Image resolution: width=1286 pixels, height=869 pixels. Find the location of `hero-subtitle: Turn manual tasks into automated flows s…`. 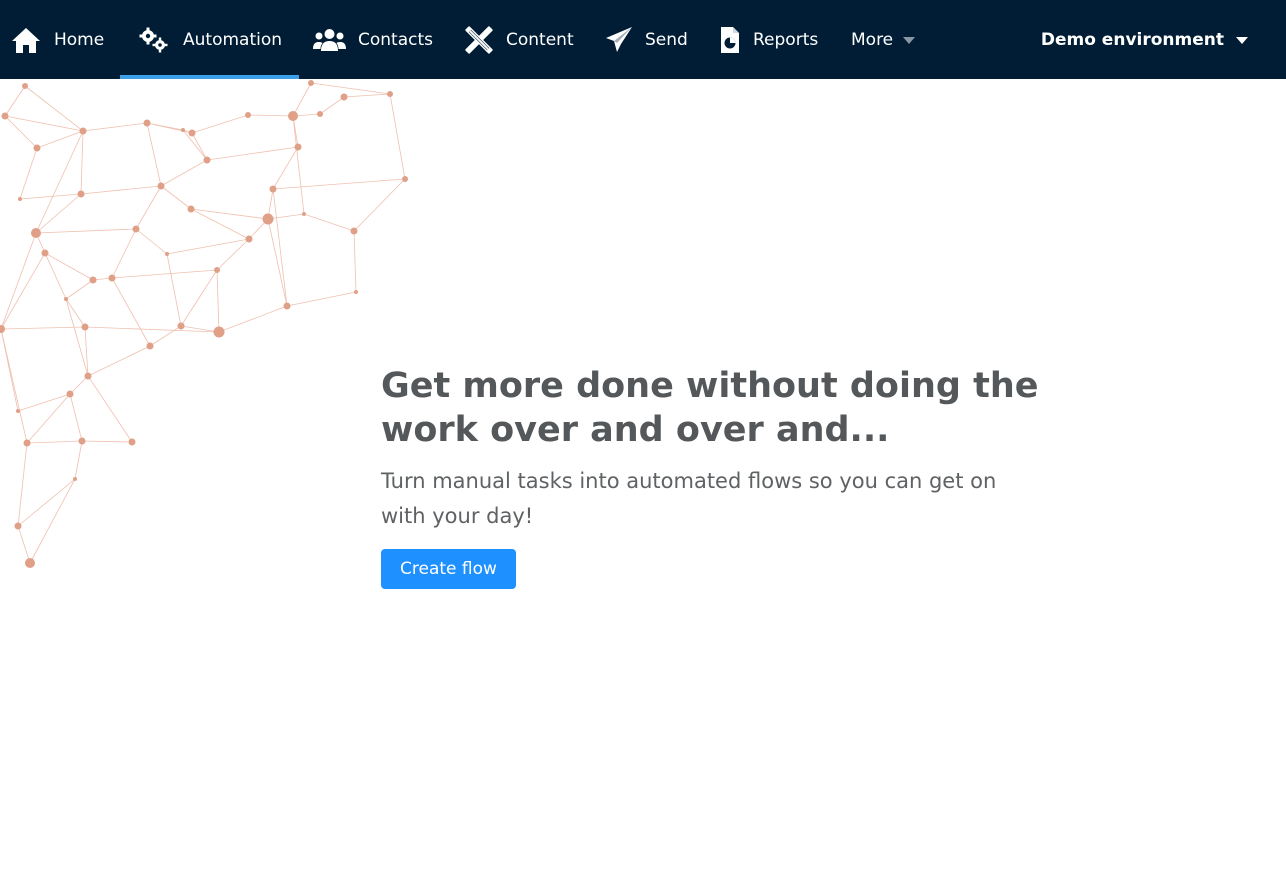

hero-subtitle: Turn manual tasks into automated flows s… is located at coordinates (689, 498).